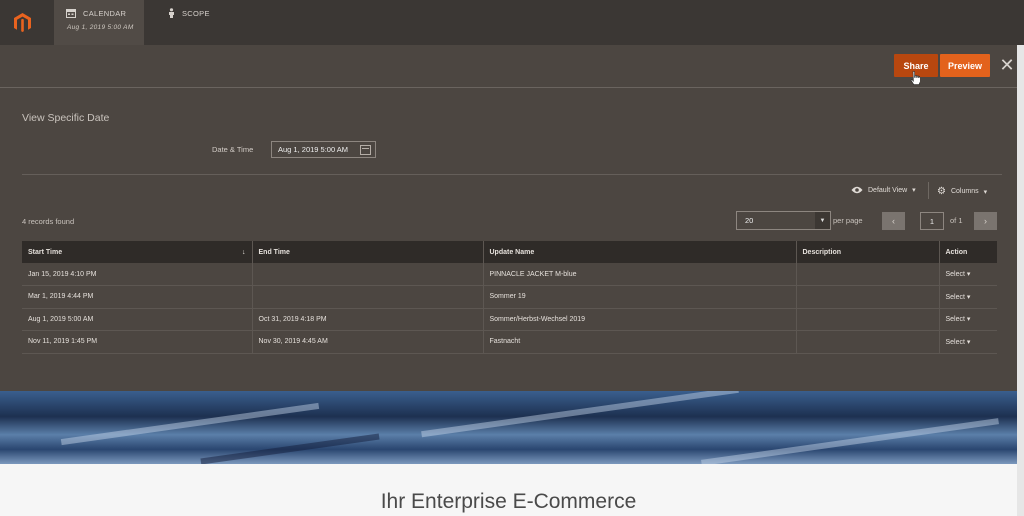  What do you see at coordinates (749, 220) in the screenshot?
I see `per-page-value: 20` at bounding box center [749, 220].